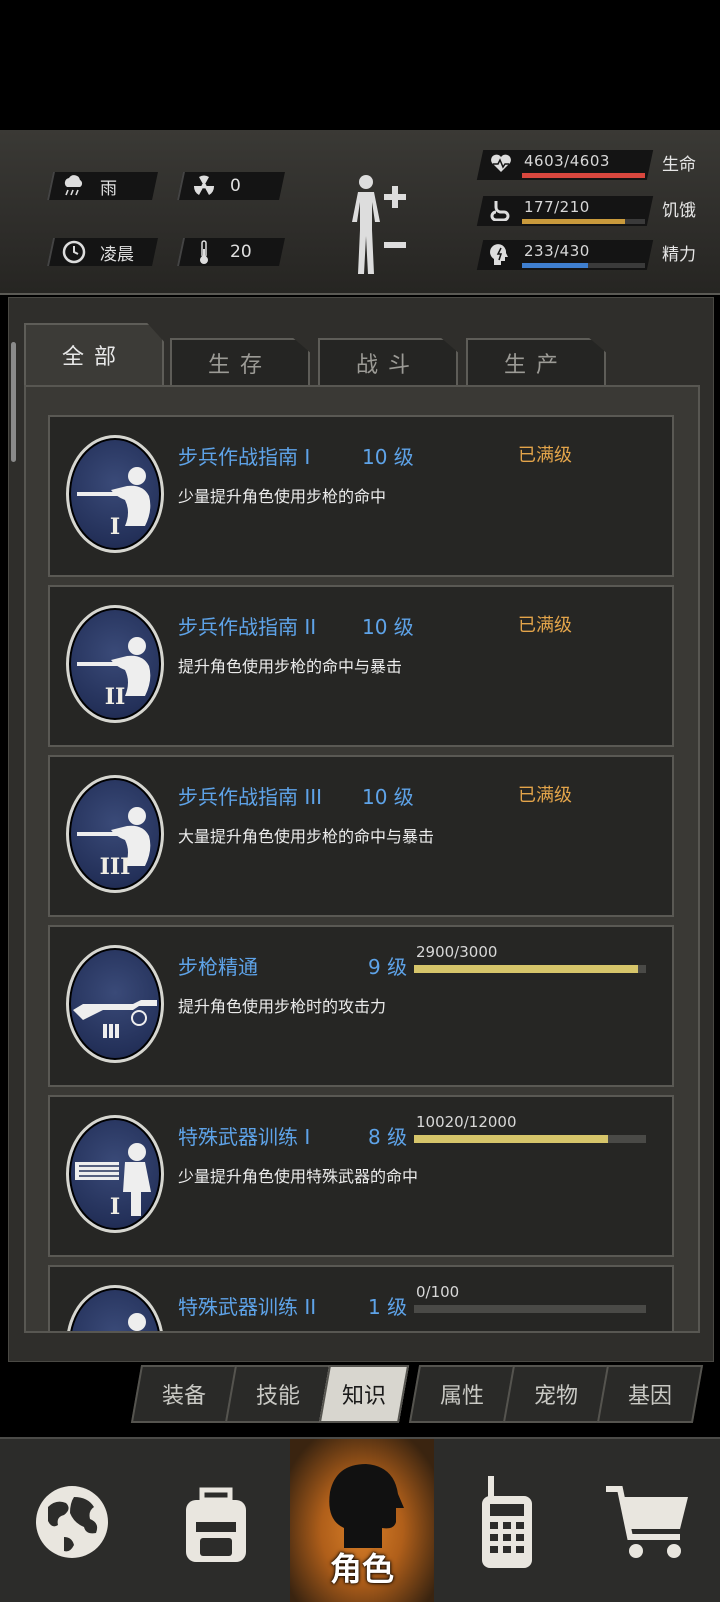  I want to click on energy-label: 精力, so click(679, 255).